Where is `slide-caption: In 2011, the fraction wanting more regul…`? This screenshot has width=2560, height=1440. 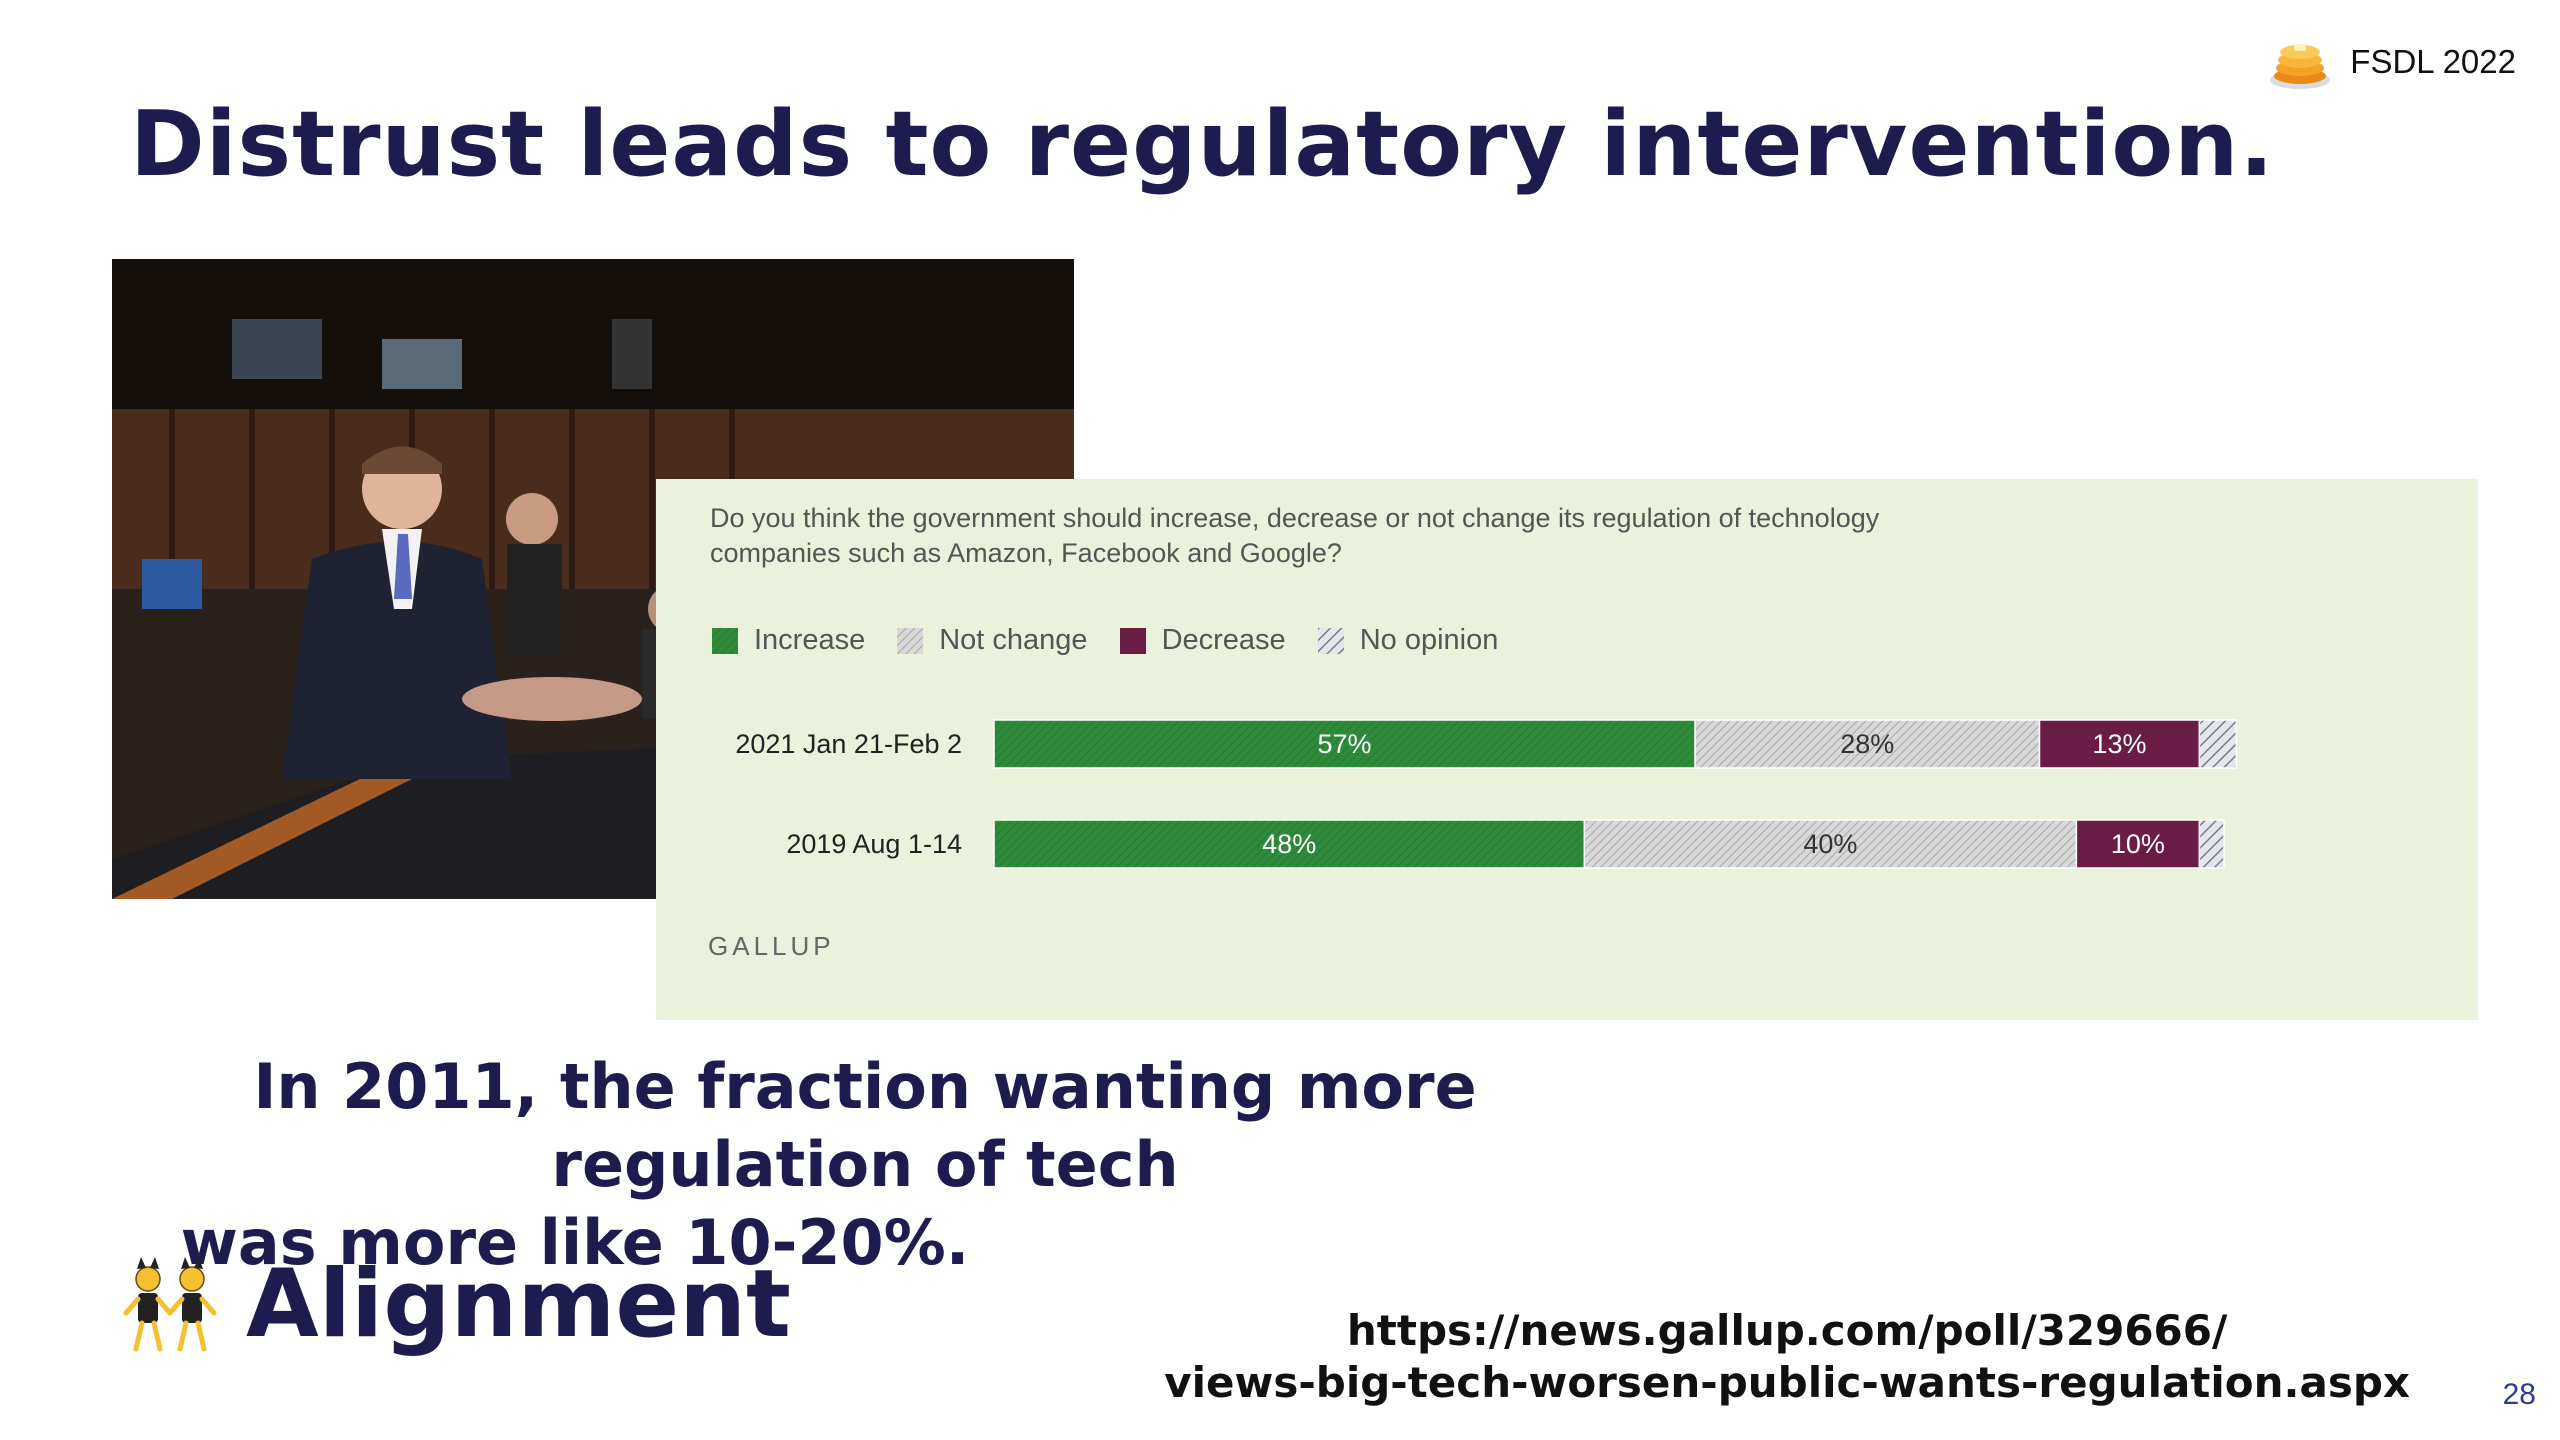 slide-caption: In 2011, the fraction wanting more regul… is located at coordinates (1100, 1165).